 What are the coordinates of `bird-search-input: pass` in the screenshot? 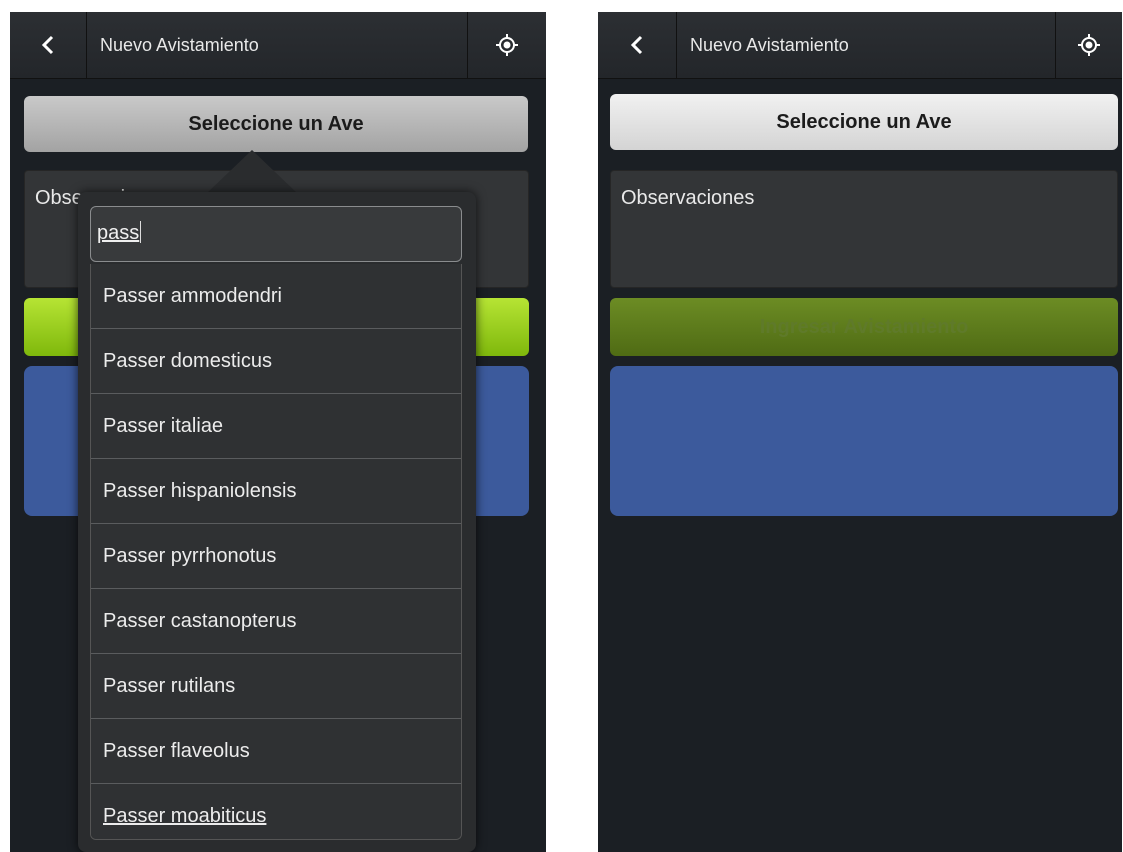 It's located at (276, 234).